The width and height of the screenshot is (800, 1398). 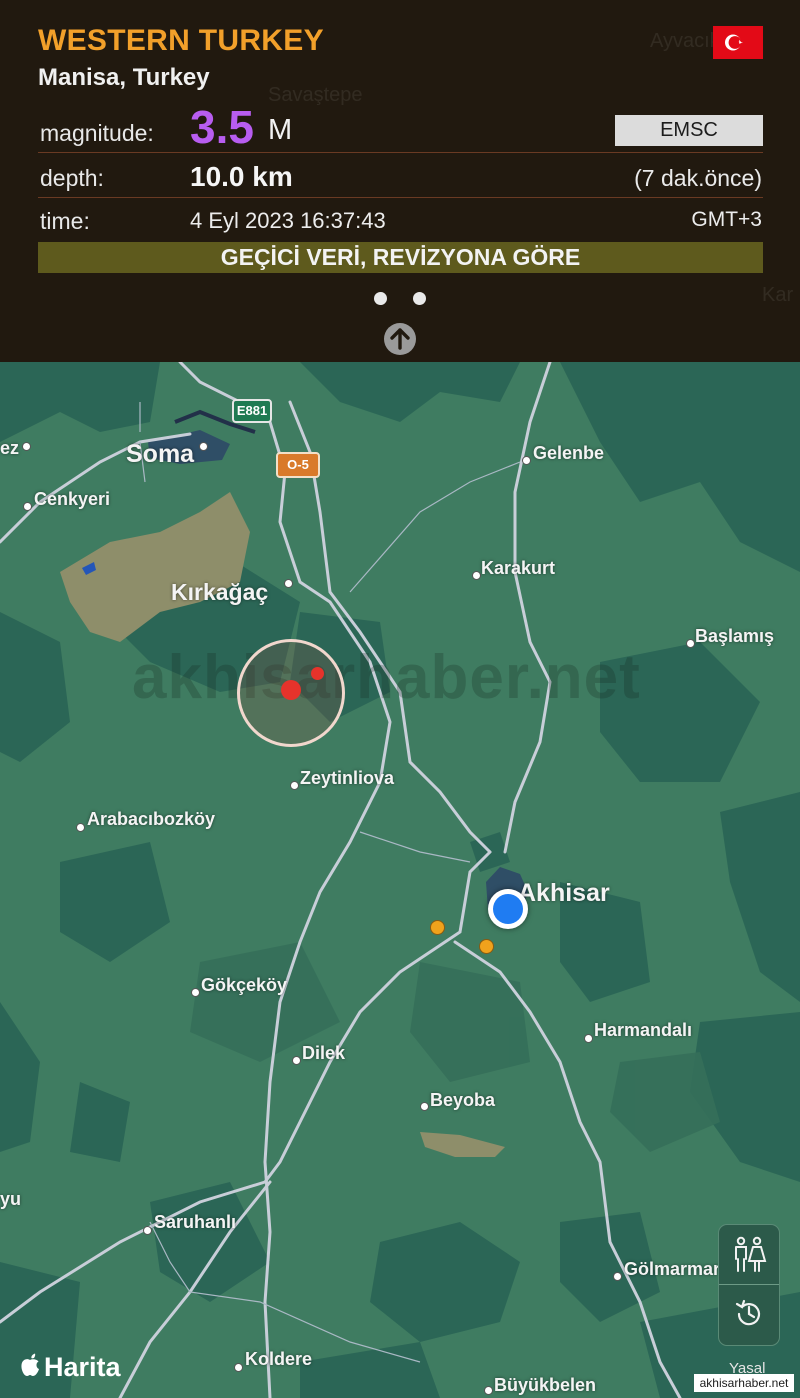 I want to click on town-label: Koldere, so click(x=278, y=1359).